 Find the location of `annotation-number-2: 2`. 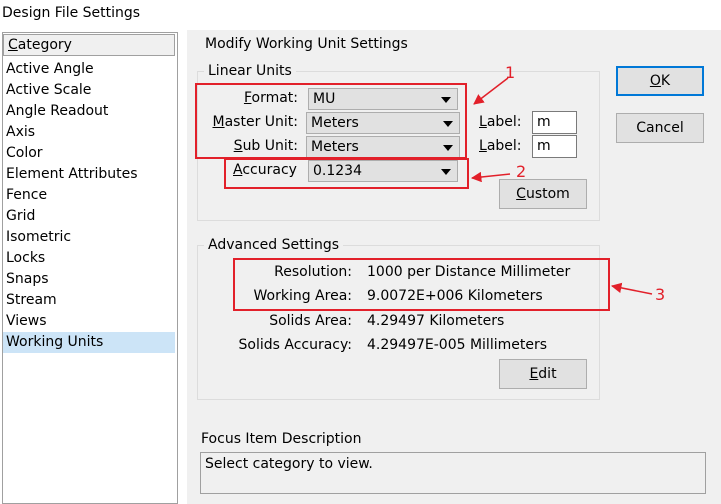

annotation-number-2: 2 is located at coordinates (521, 171).